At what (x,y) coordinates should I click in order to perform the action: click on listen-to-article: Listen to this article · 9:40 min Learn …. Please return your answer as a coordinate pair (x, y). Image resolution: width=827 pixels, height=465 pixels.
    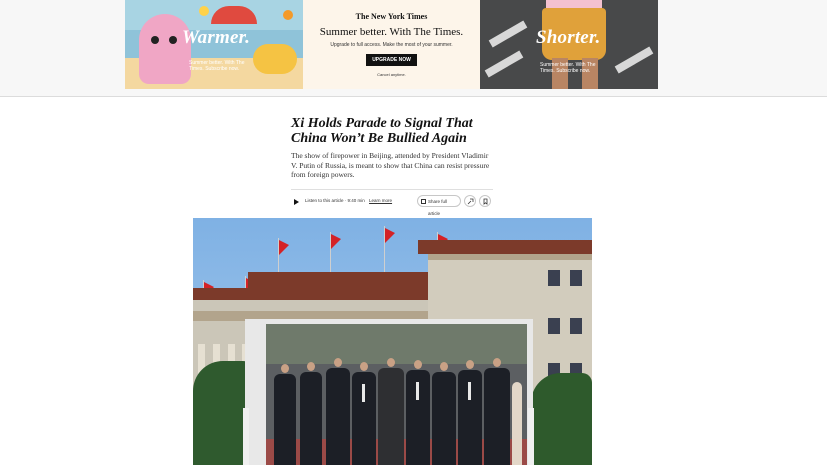
    Looking at the image, I should click on (348, 200).